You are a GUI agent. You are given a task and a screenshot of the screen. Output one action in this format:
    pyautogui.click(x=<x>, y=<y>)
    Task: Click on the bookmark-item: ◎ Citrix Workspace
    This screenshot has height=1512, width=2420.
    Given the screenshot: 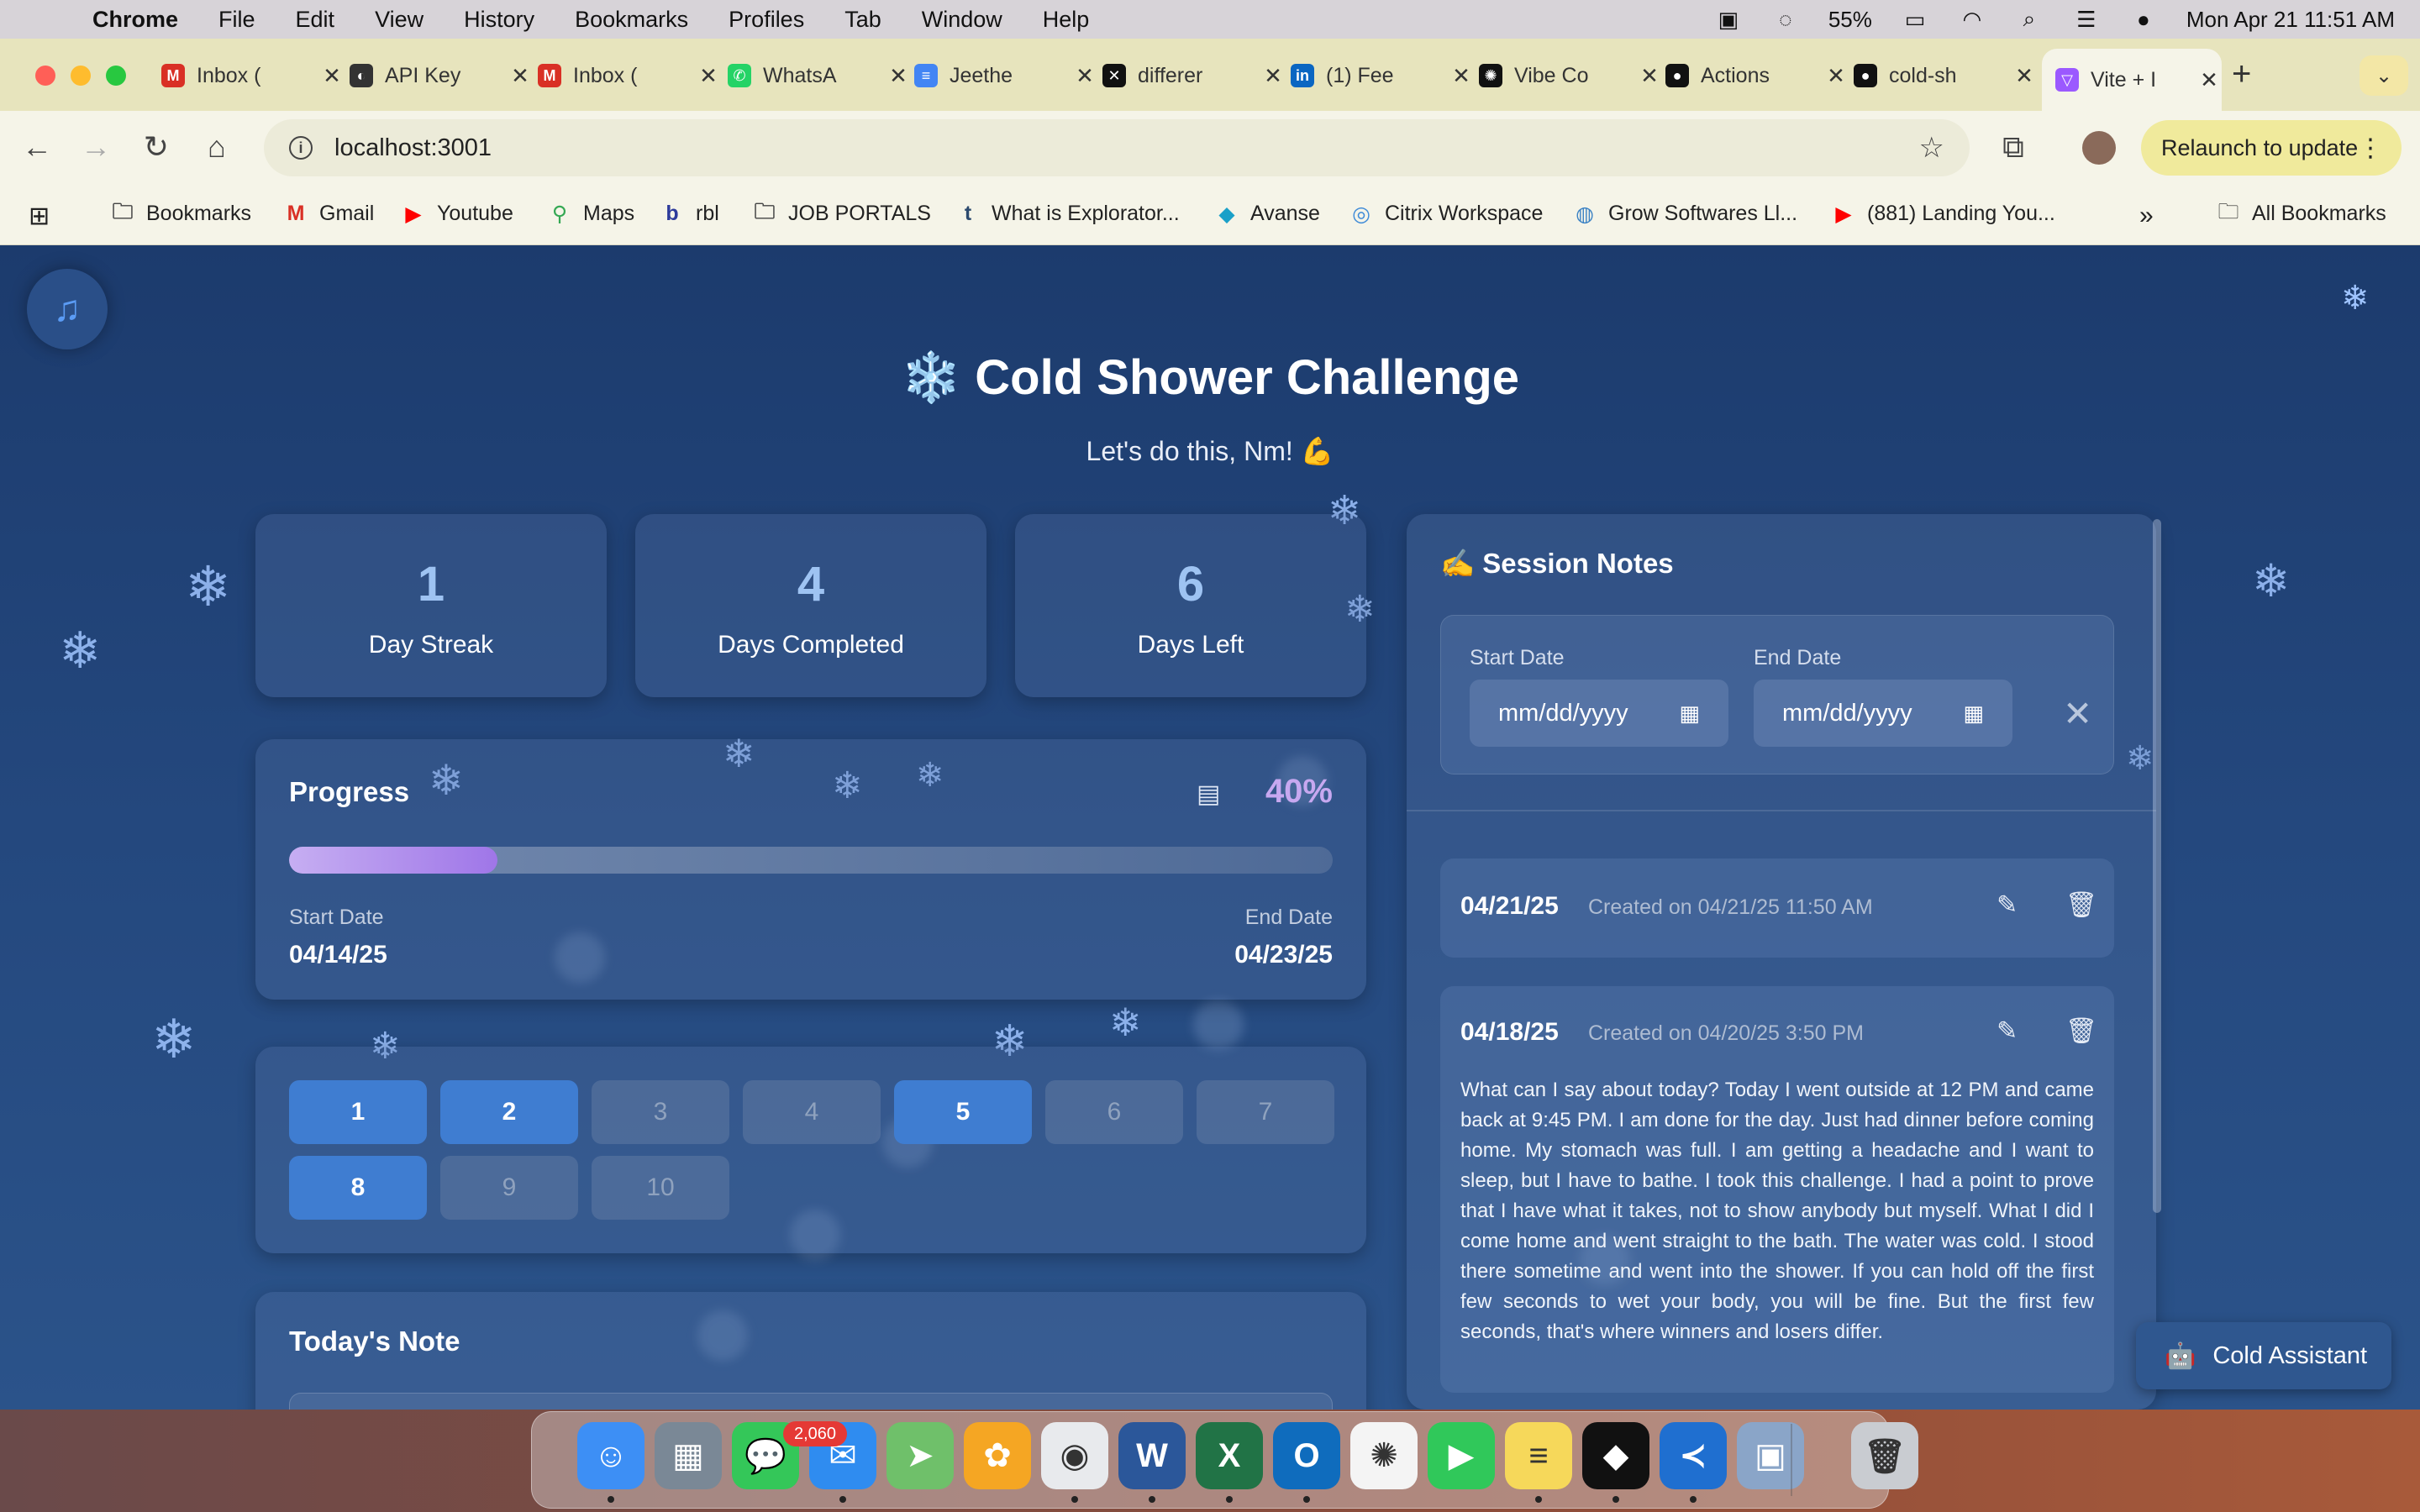 What is the action you would take?
    pyautogui.click(x=1446, y=214)
    